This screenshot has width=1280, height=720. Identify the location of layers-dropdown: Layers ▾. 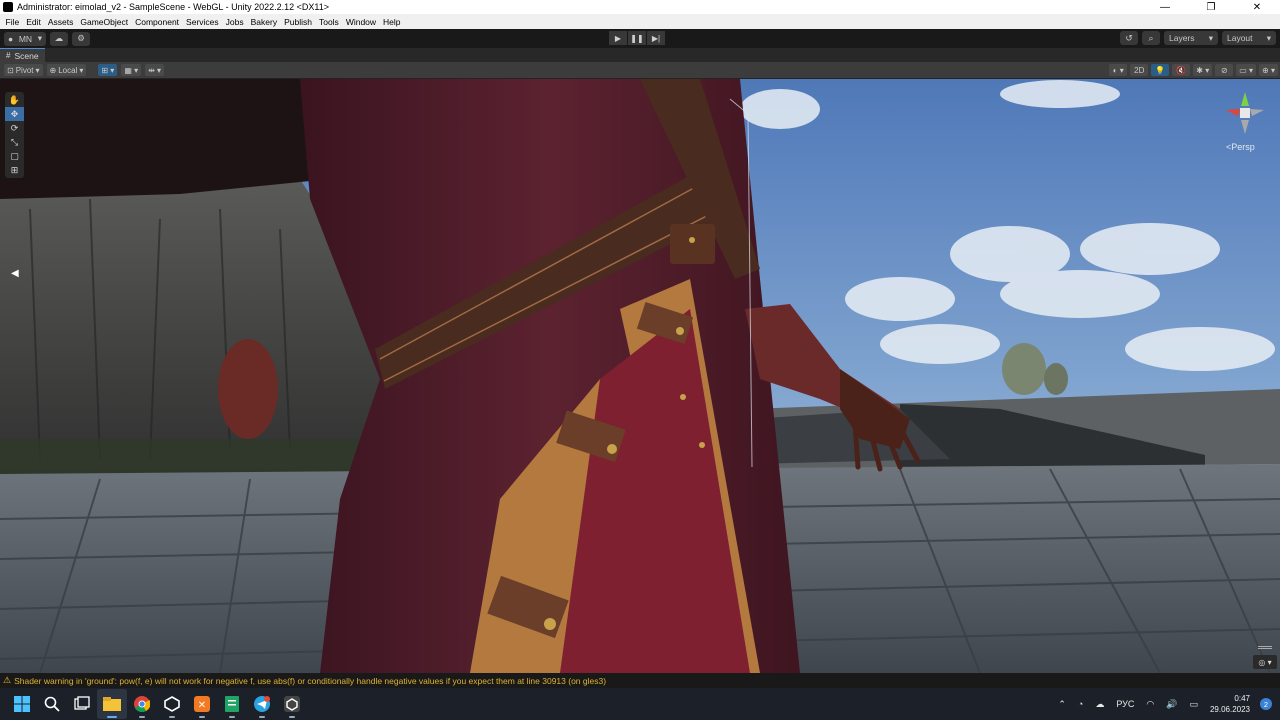
(1191, 38).